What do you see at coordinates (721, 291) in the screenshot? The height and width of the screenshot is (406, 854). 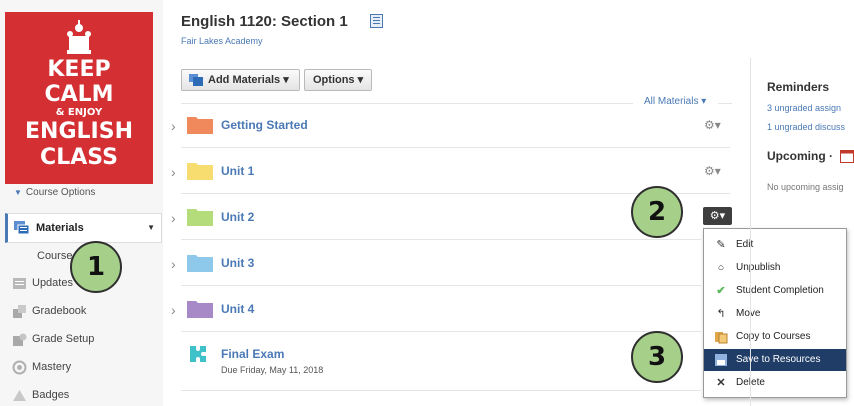 I see `checkmark-icon: ✔` at bounding box center [721, 291].